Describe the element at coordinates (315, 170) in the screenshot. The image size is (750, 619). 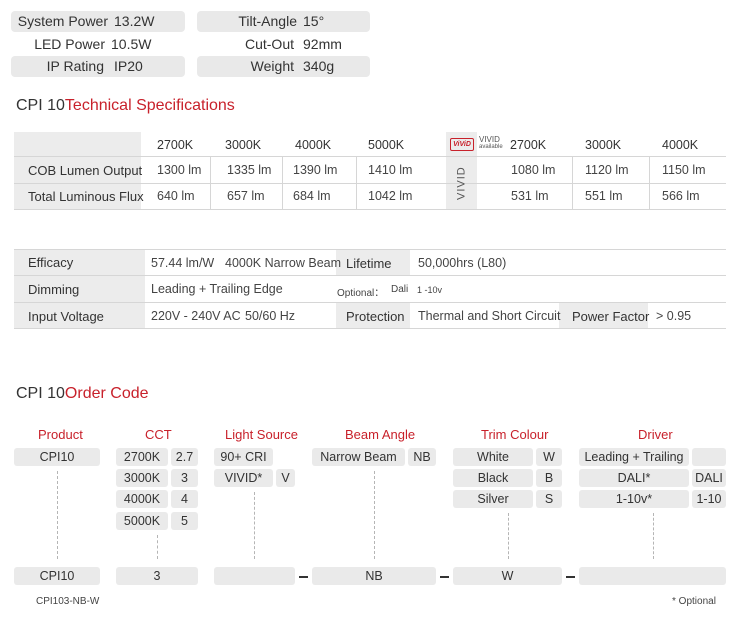
I see `table-cell: 1390 lm` at that location.